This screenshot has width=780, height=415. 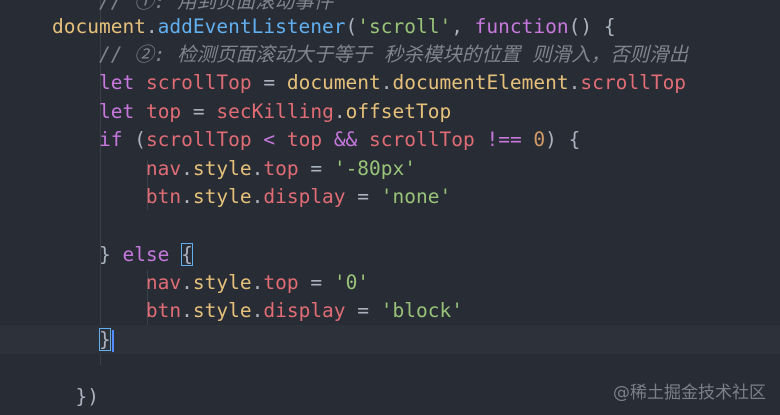 I want to click on text-caret, so click(x=112, y=340).